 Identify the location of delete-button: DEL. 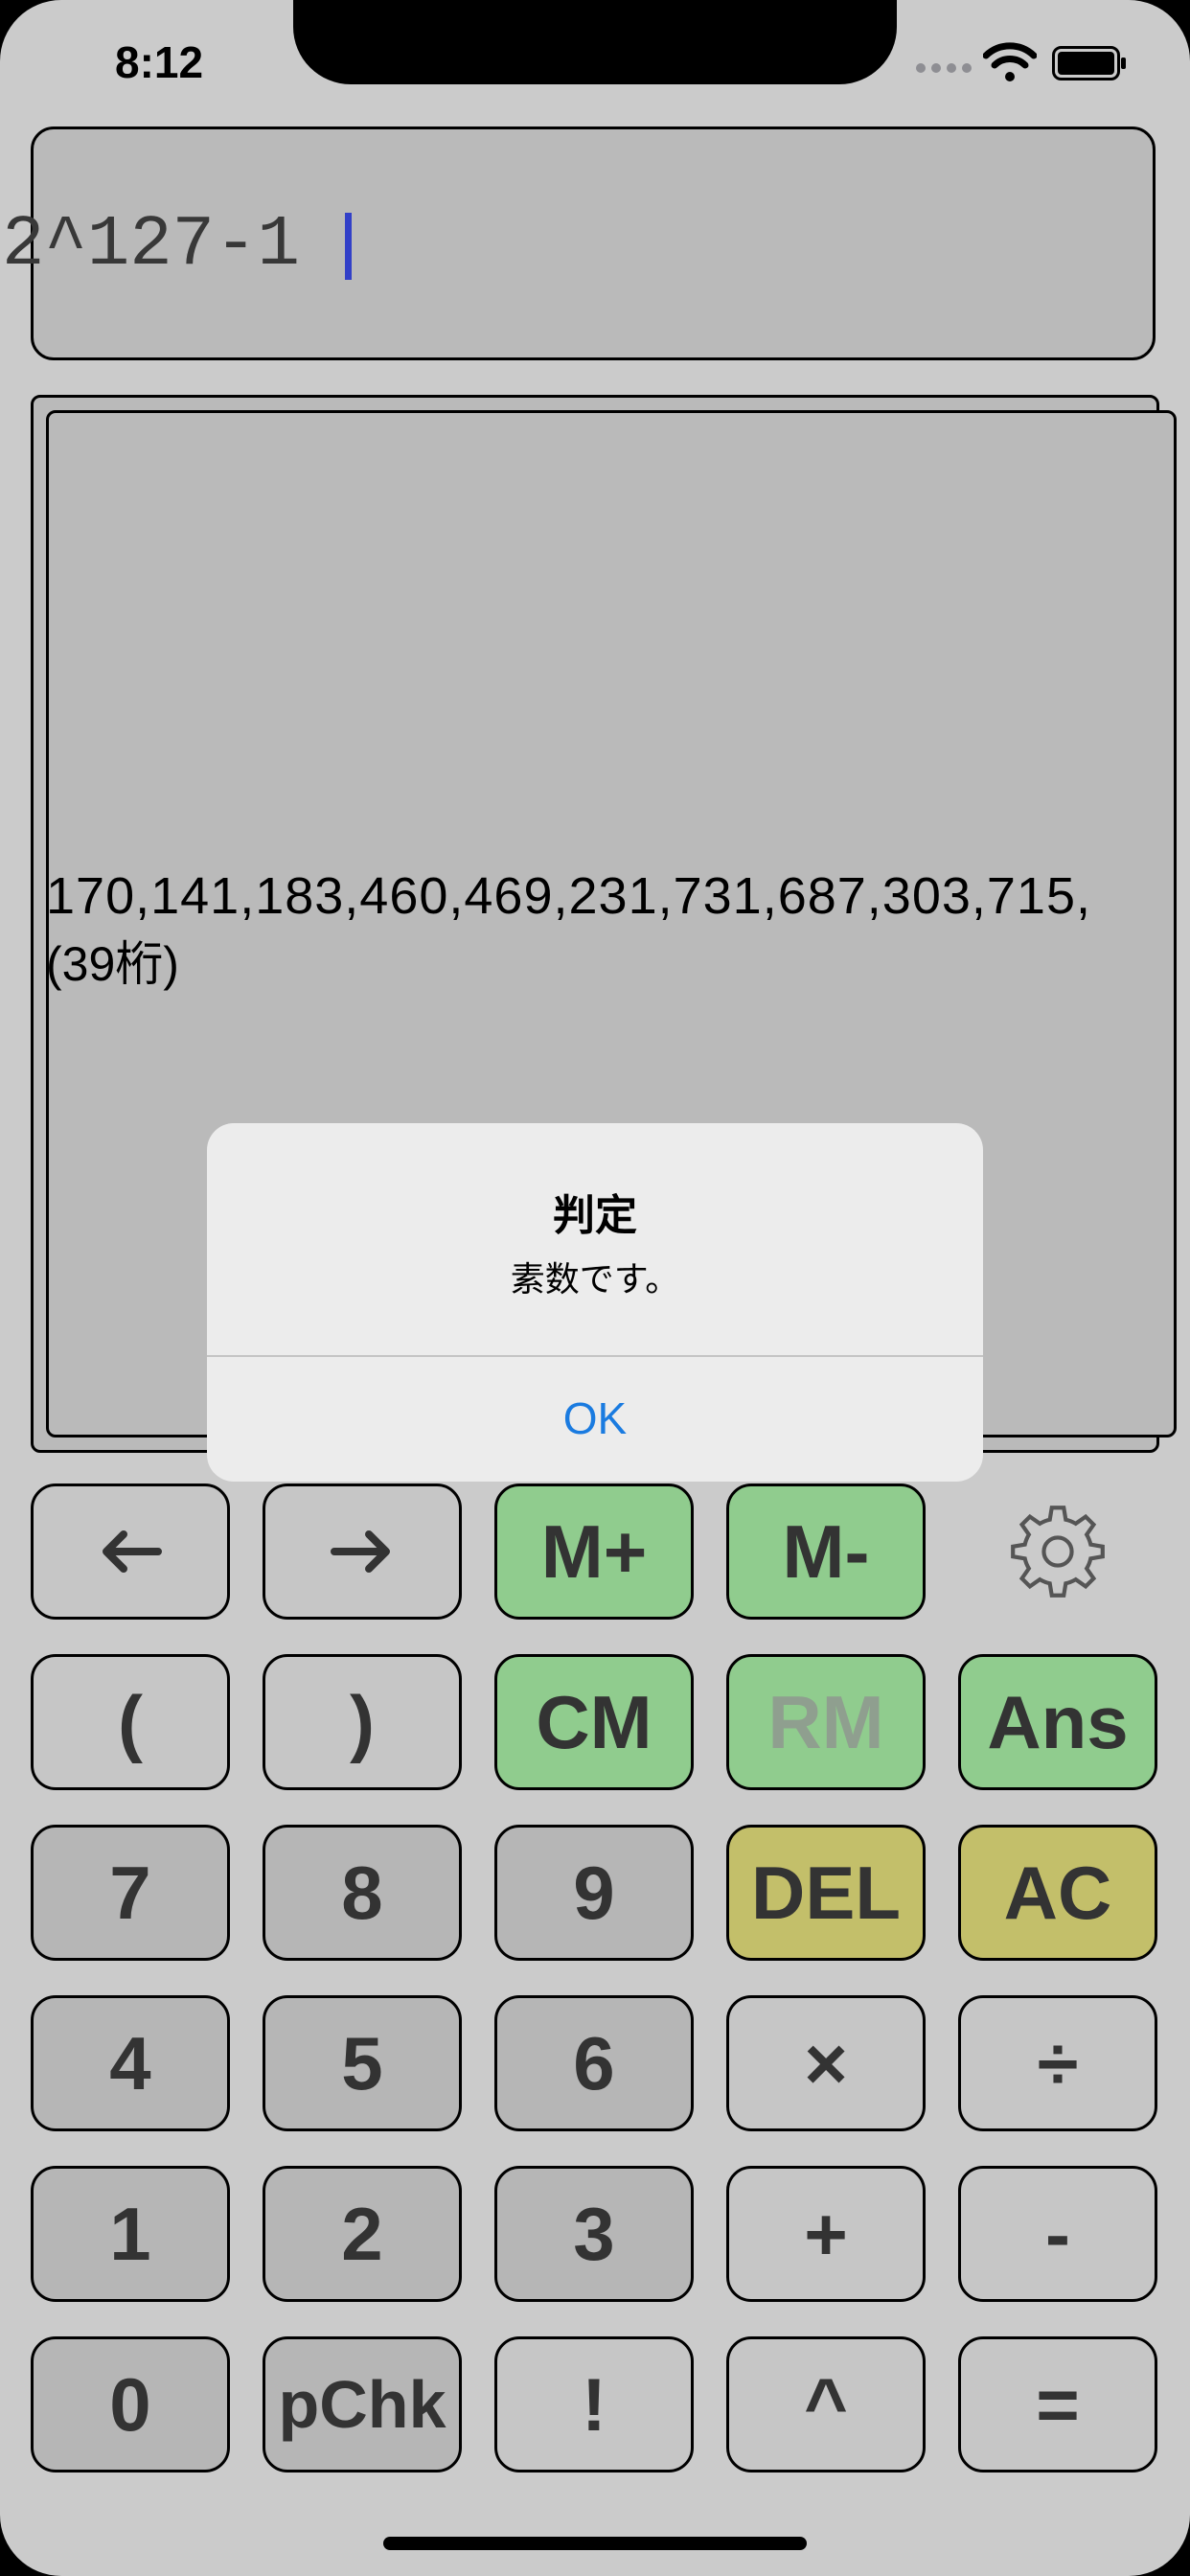
(826, 1893).